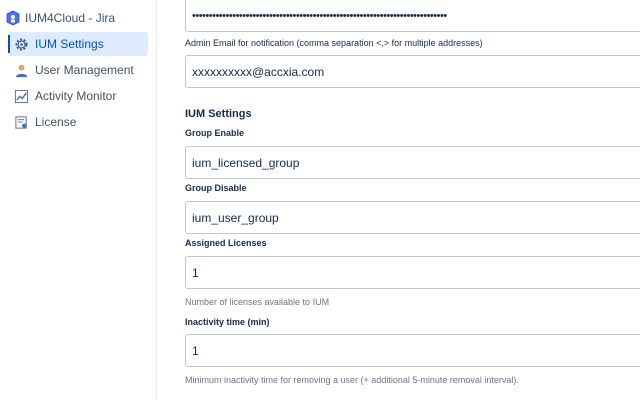 The image size is (640, 400). I want to click on app-logo-icon, so click(13, 18).